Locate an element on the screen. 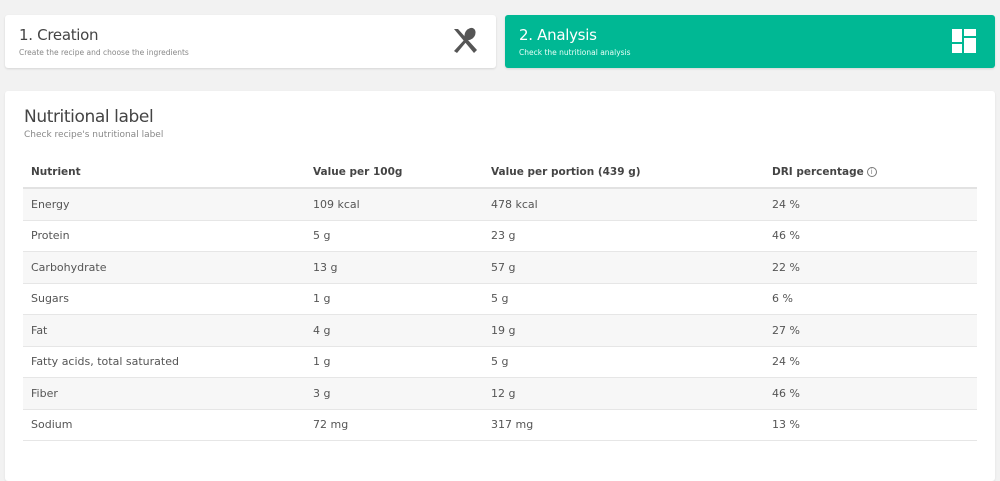 Image resolution: width=1000 pixels, height=481 pixels. table-row: Sodium 72 mg 317 mg 13 % is located at coordinates (500, 425).